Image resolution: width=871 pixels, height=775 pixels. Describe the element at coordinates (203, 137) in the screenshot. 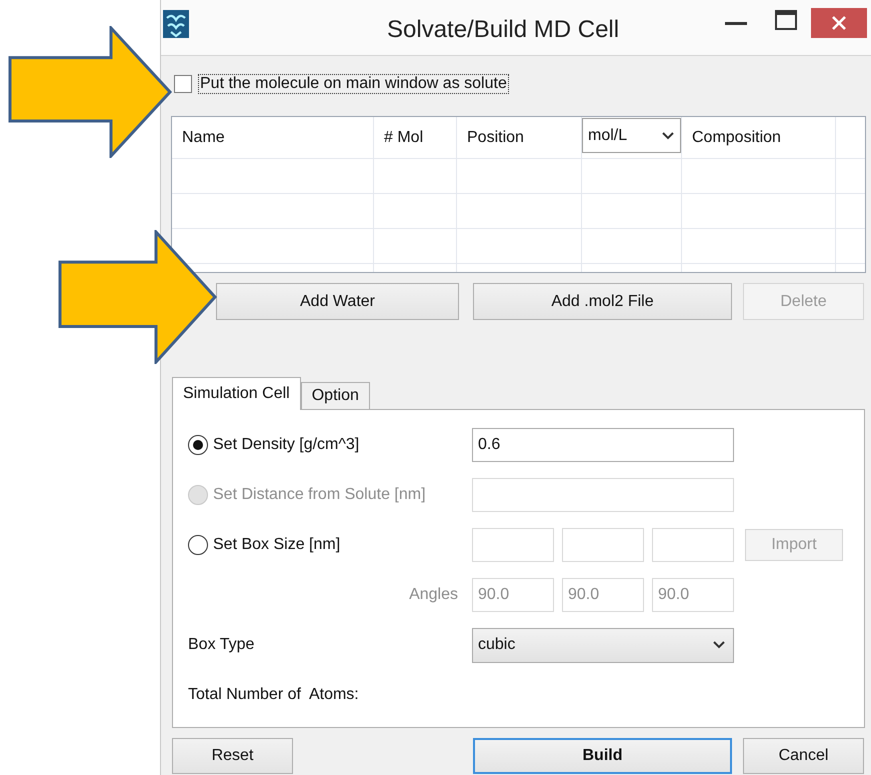

I see `column-header: Name` at that location.